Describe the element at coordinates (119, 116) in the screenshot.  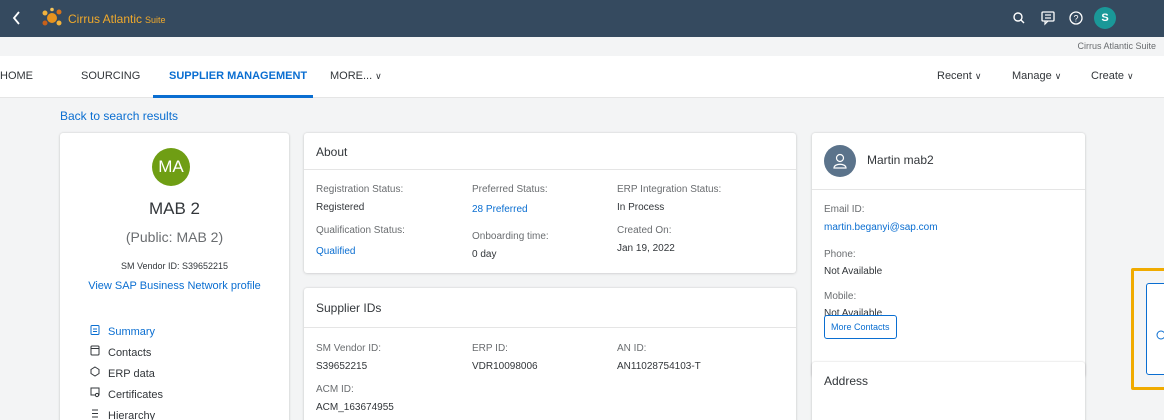
I see `back-to-search-link: Back to search results` at that location.